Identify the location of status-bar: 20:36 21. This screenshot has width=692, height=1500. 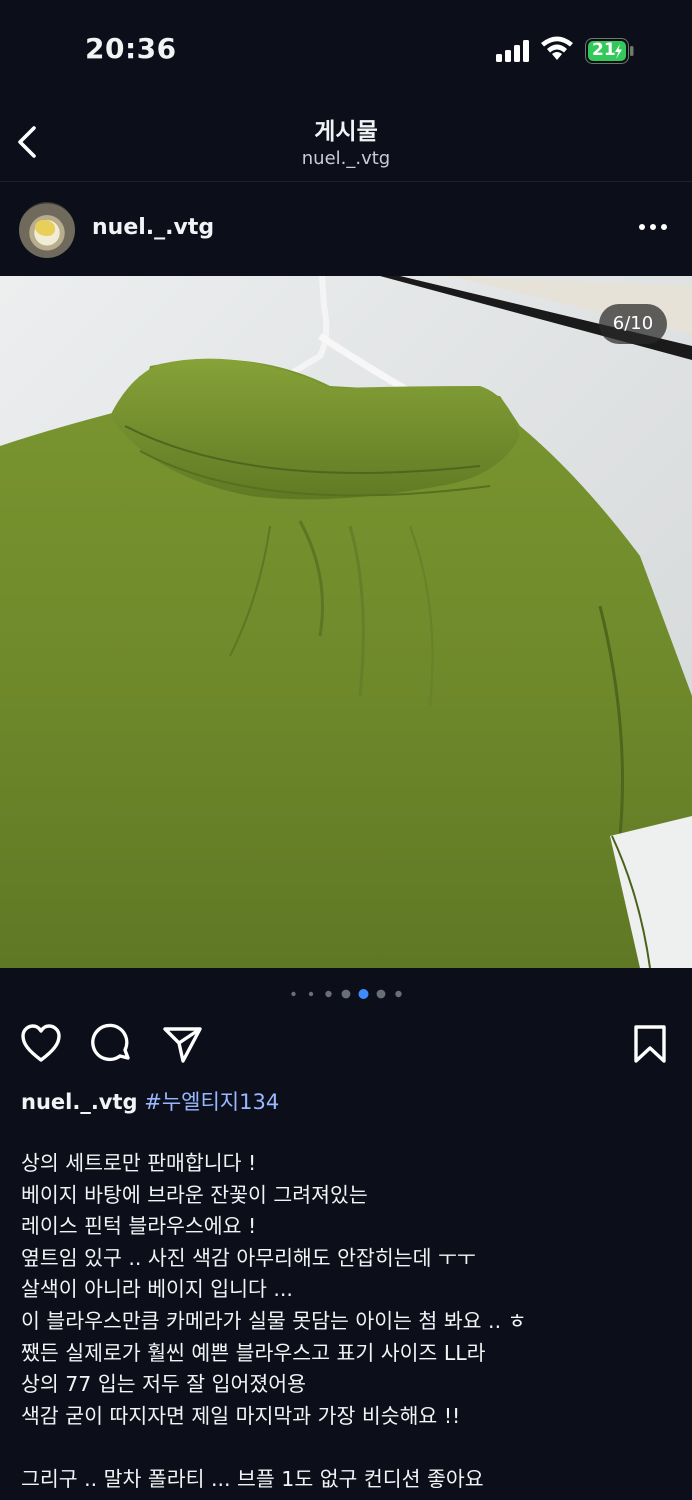
(346, 50).